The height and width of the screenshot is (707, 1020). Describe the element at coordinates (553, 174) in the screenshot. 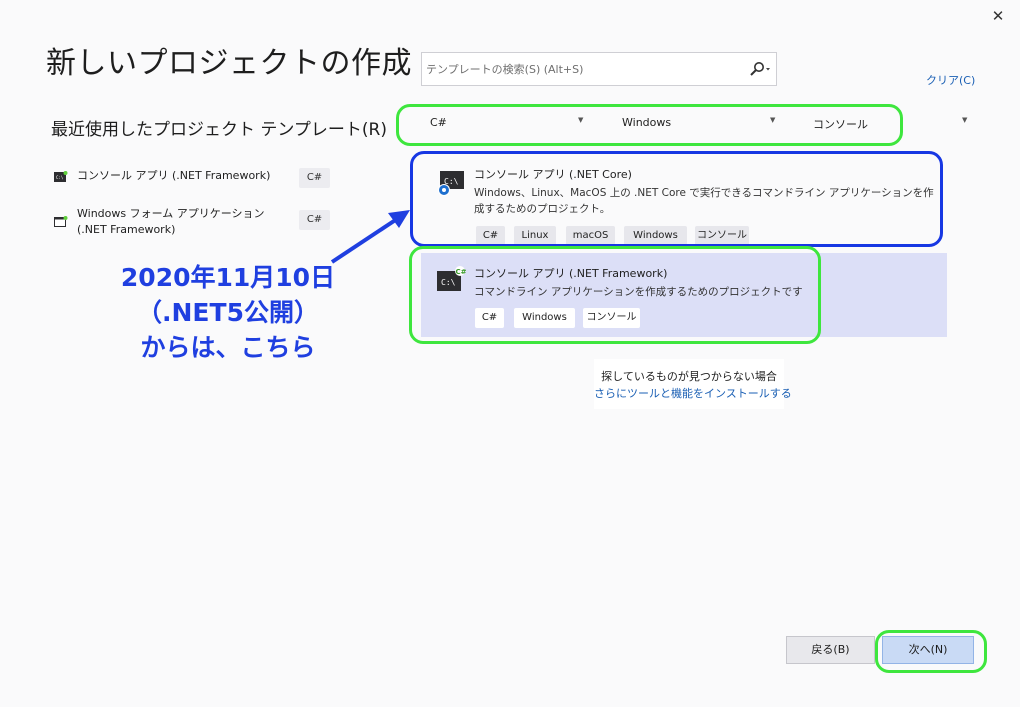

I see `template-name: コンソール アプリ (.NET Core)` at that location.